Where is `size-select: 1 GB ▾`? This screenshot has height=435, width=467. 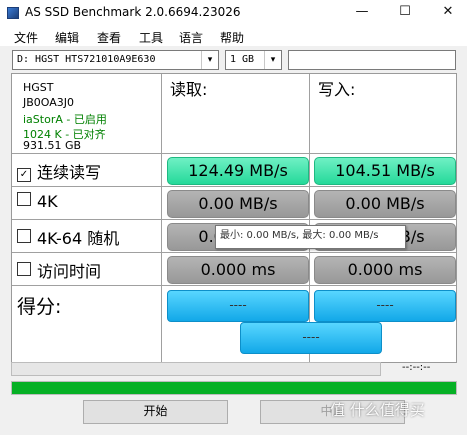 size-select: 1 GB ▾ is located at coordinates (253, 60).